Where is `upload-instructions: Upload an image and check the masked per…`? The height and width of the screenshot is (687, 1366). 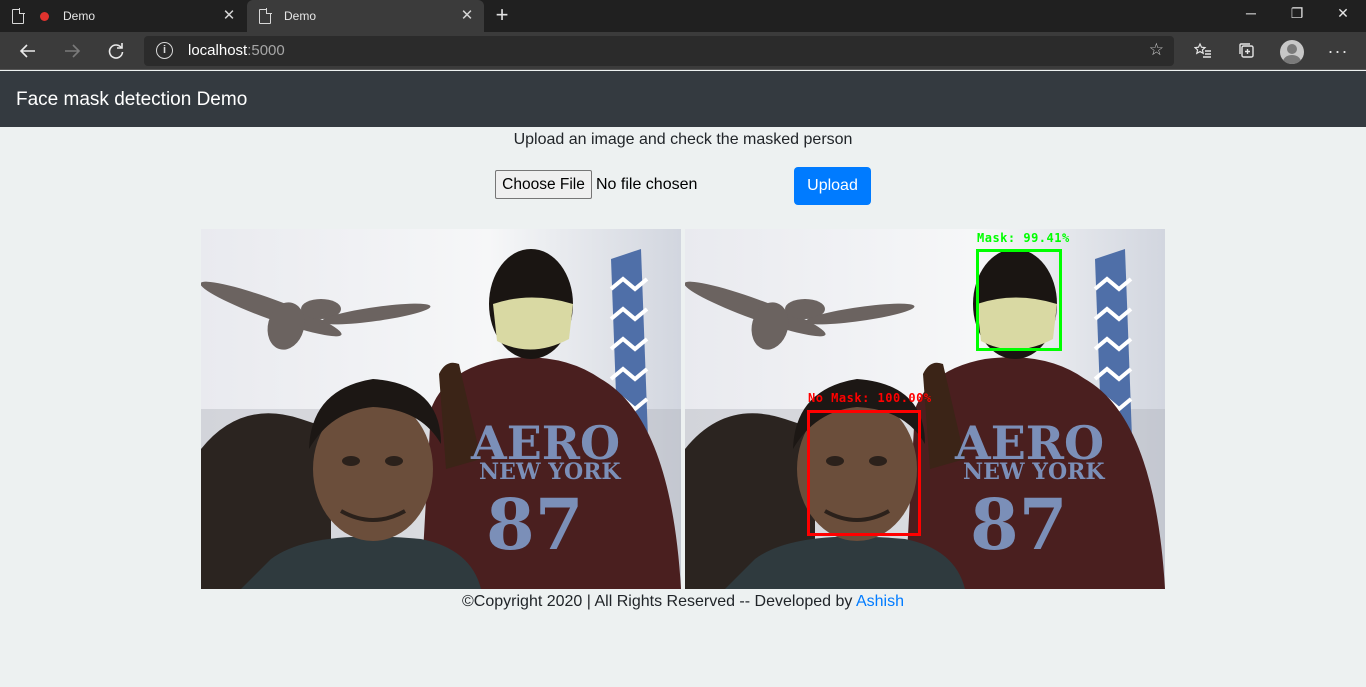
upload-instructions: Upload an image and check the masked per… is located at coordinates (683, 139).